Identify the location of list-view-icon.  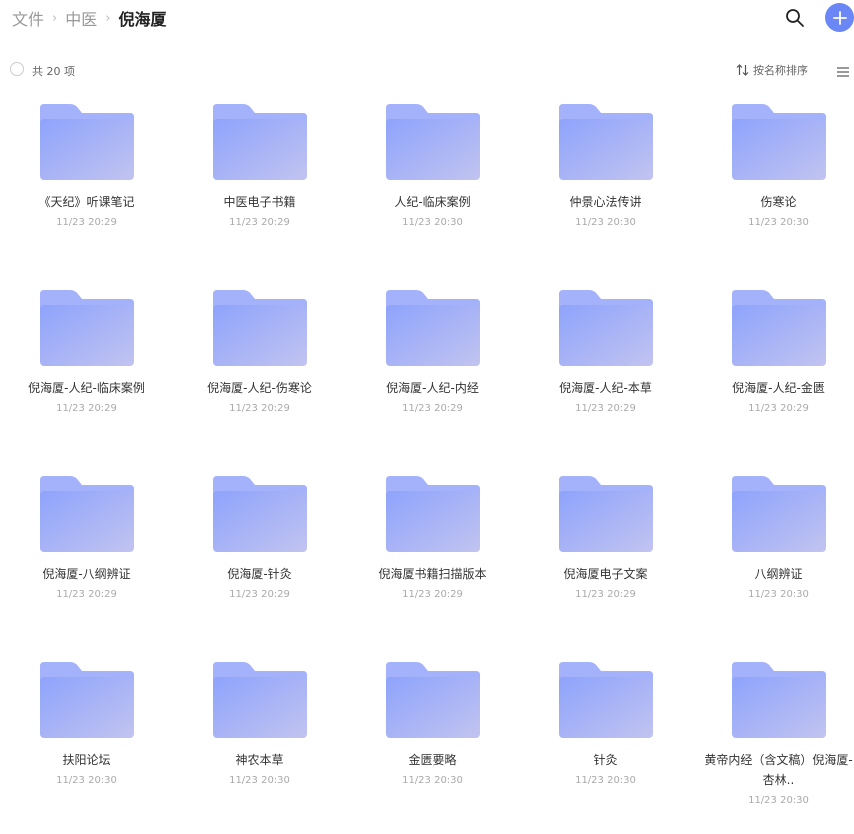
(843, 72).